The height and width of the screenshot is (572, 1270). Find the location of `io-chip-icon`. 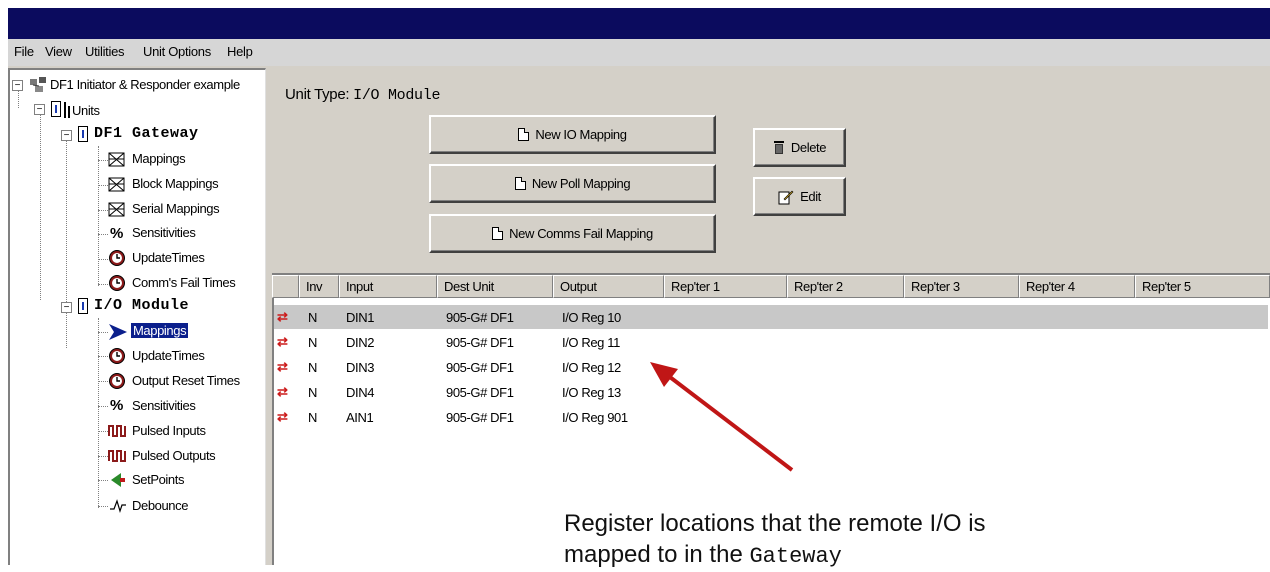

io-chip-icon is located at coordinates (83, 306).